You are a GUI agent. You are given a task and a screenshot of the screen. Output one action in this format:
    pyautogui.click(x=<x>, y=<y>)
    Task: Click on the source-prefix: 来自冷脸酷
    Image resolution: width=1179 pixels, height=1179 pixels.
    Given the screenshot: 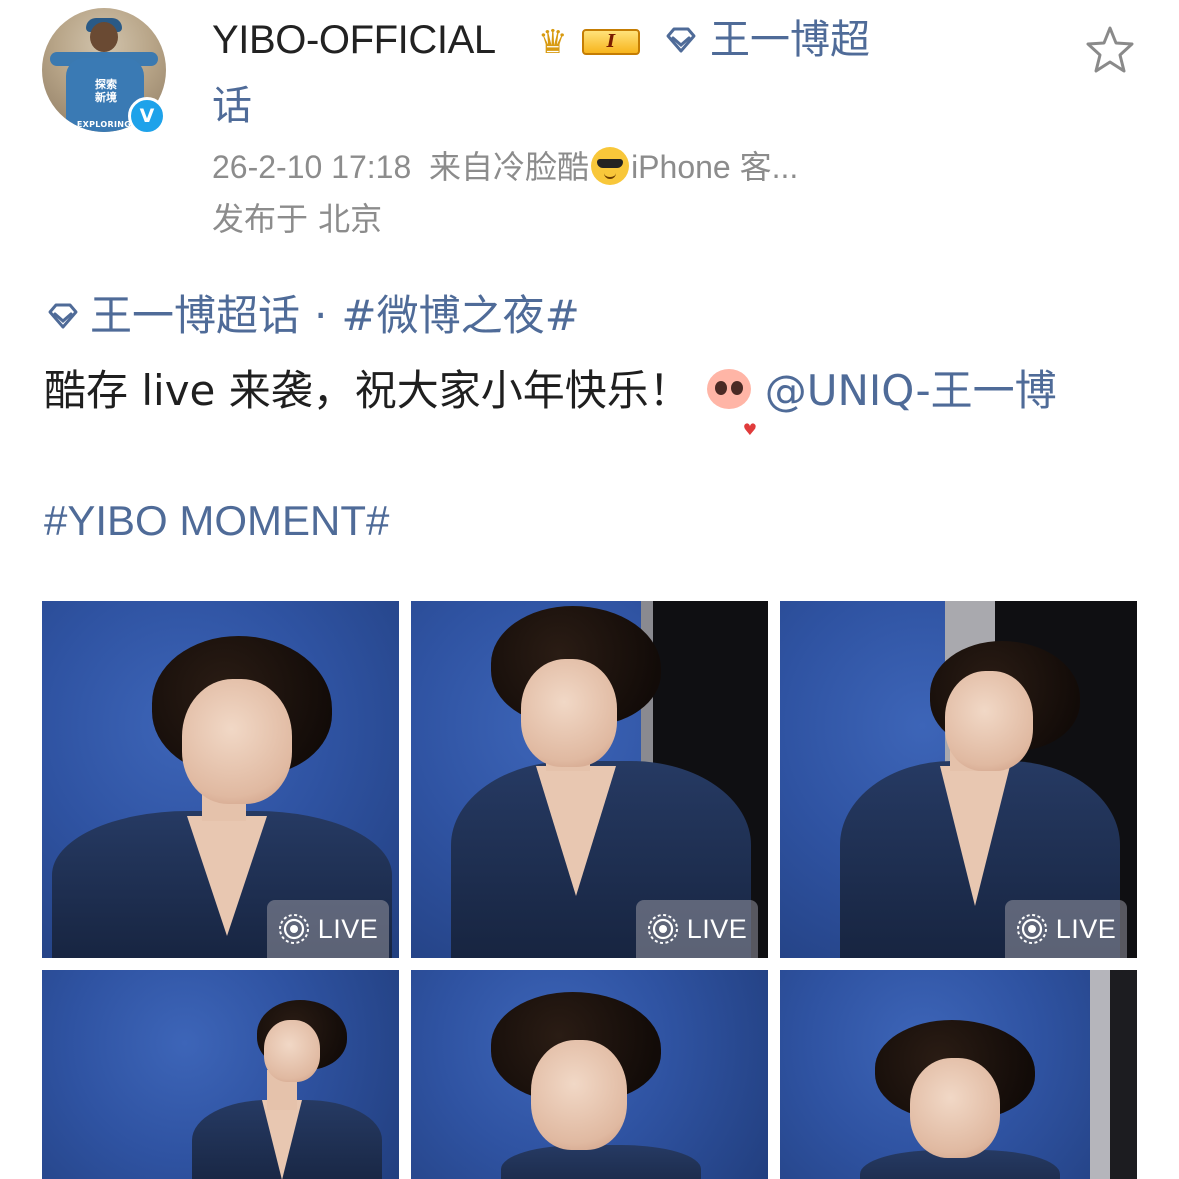 What is the action you would take?
    pyautogui.click(x=509, y=167)
    